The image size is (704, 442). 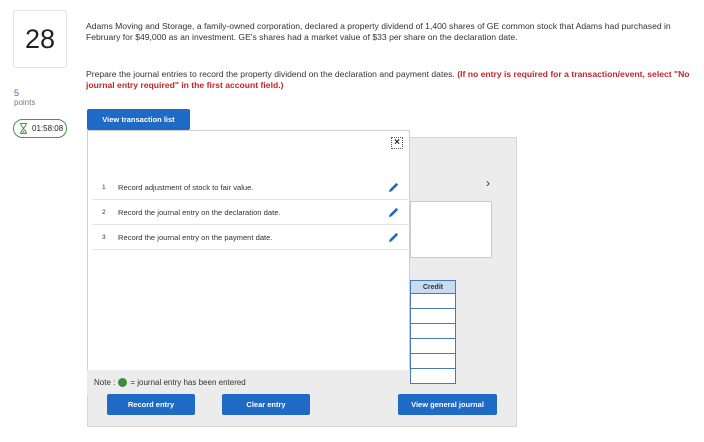 I want to click on points-value: 5, so click(x=17, y=93).